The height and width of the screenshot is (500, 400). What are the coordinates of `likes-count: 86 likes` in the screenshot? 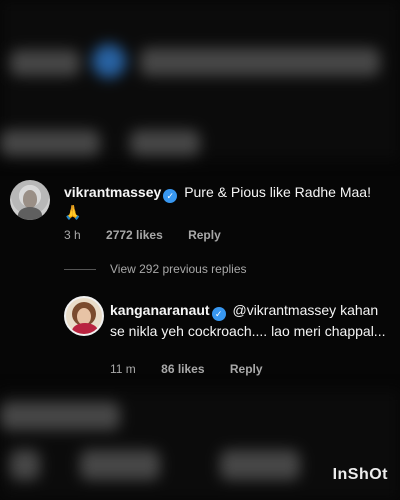 It's located at (182, 369).